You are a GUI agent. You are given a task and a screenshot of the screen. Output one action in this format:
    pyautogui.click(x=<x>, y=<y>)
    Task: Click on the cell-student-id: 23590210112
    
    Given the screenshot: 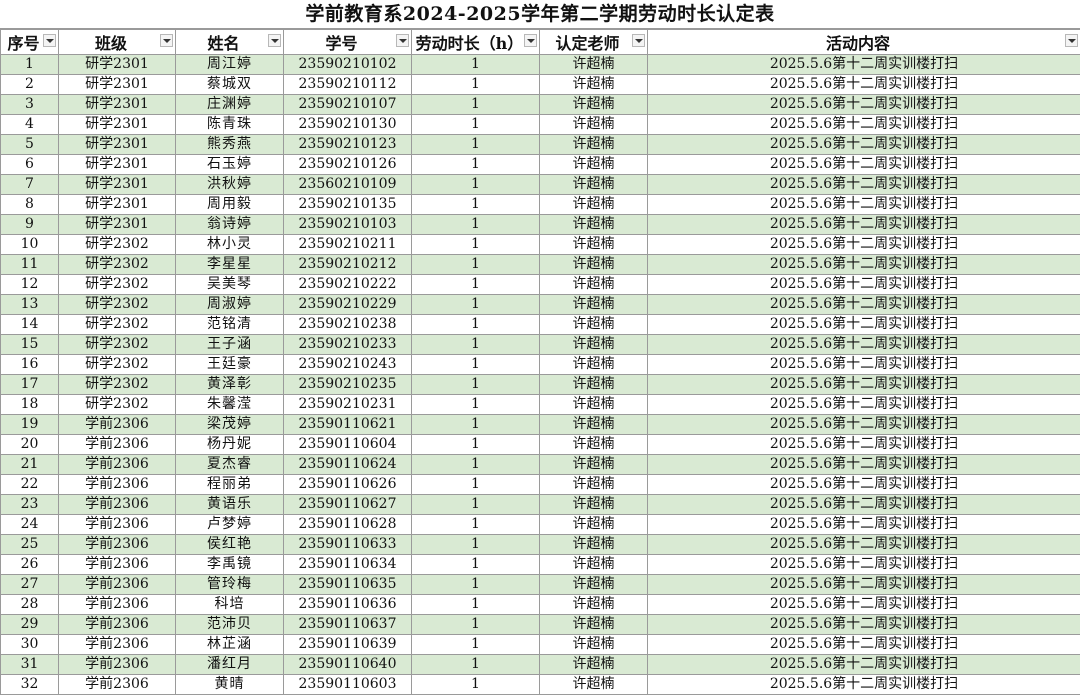 What is the action you would take?
    pyautogui.click(x=348, y=85)
    